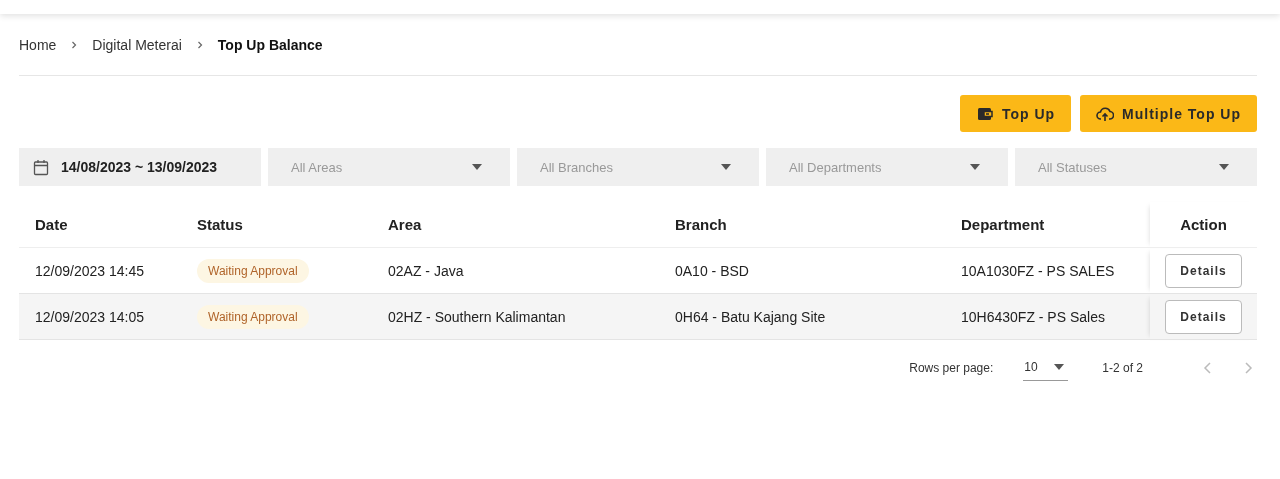 The image size is (1280, 479). I want to click on column-header: Department, so click(1047, 225).